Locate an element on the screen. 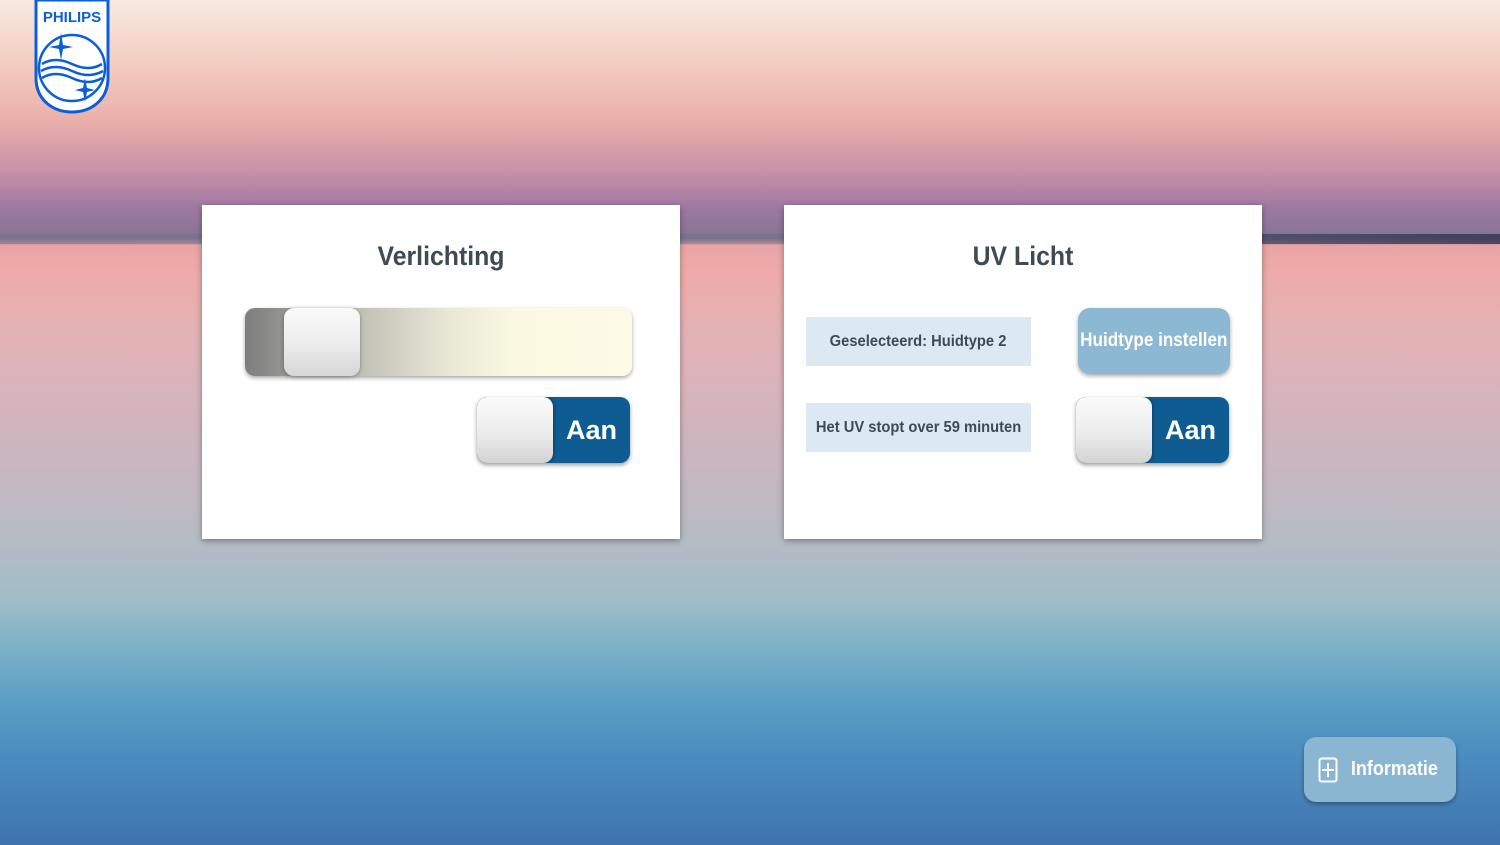 This screenshot has height=845, width=1500. lighting-toggle-knob is located at coordinates (515, 430).